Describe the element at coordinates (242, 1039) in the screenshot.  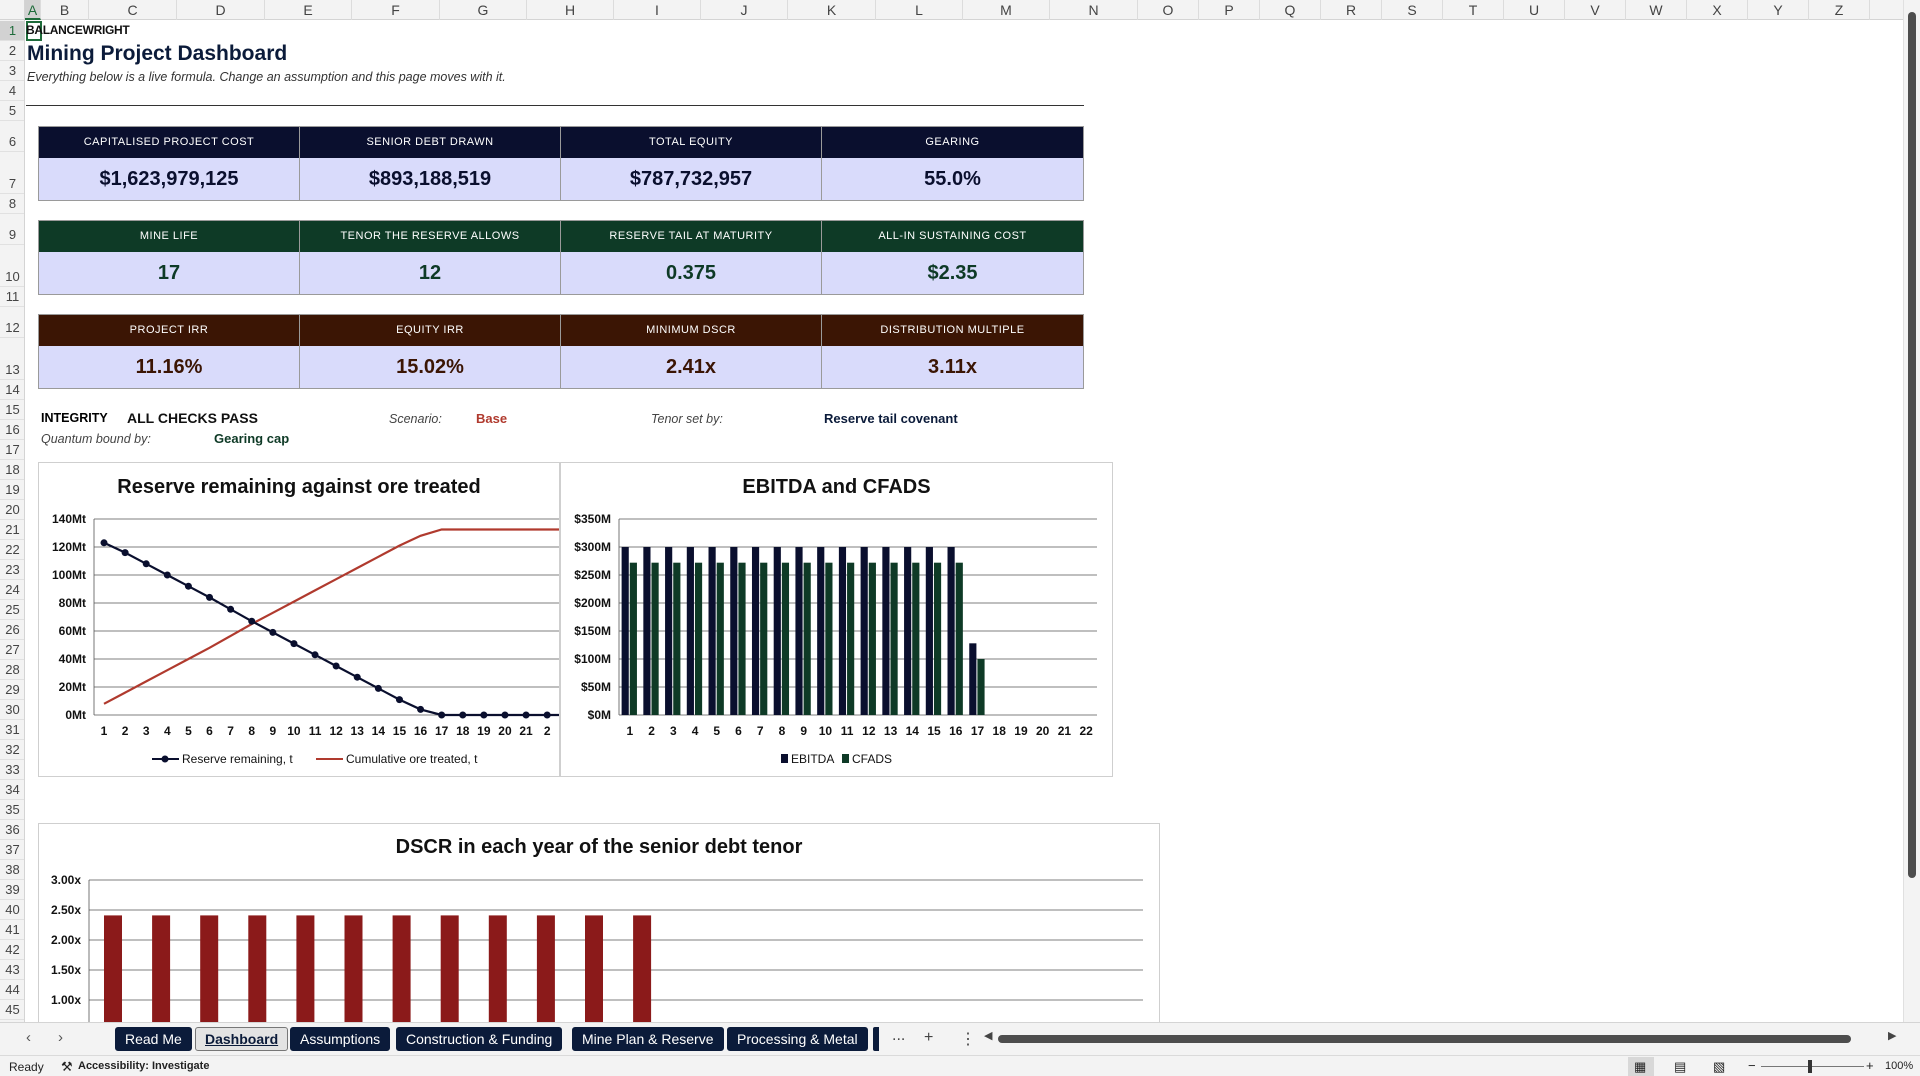
I see `tab-dashboard: Dashboard` at that location.